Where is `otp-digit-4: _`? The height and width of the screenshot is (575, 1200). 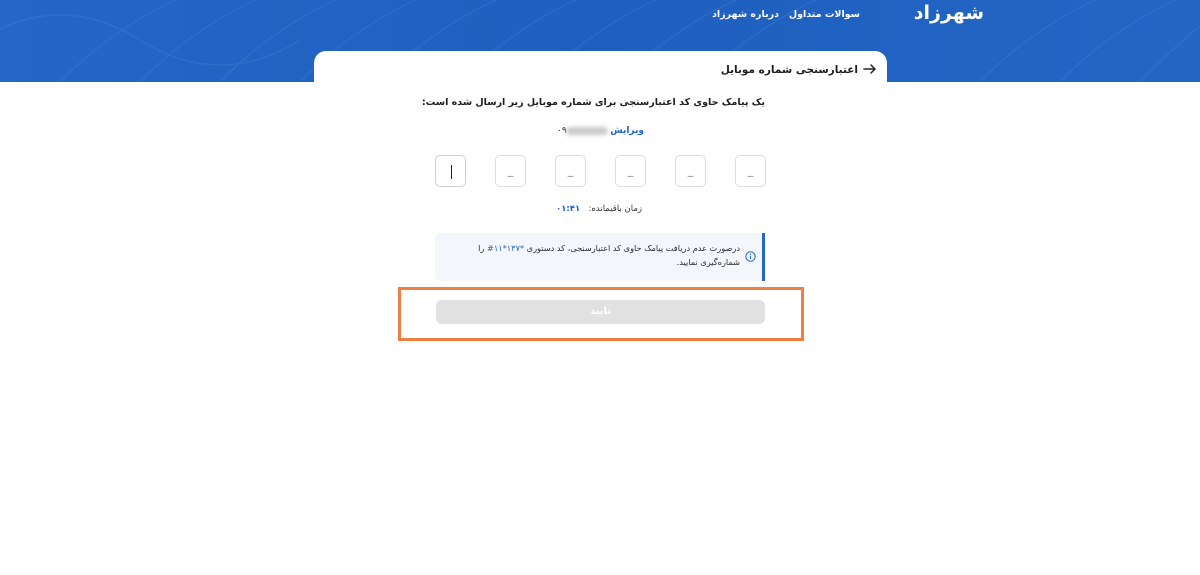 otp-digit-4: _ is located at coordinates (570, 171).